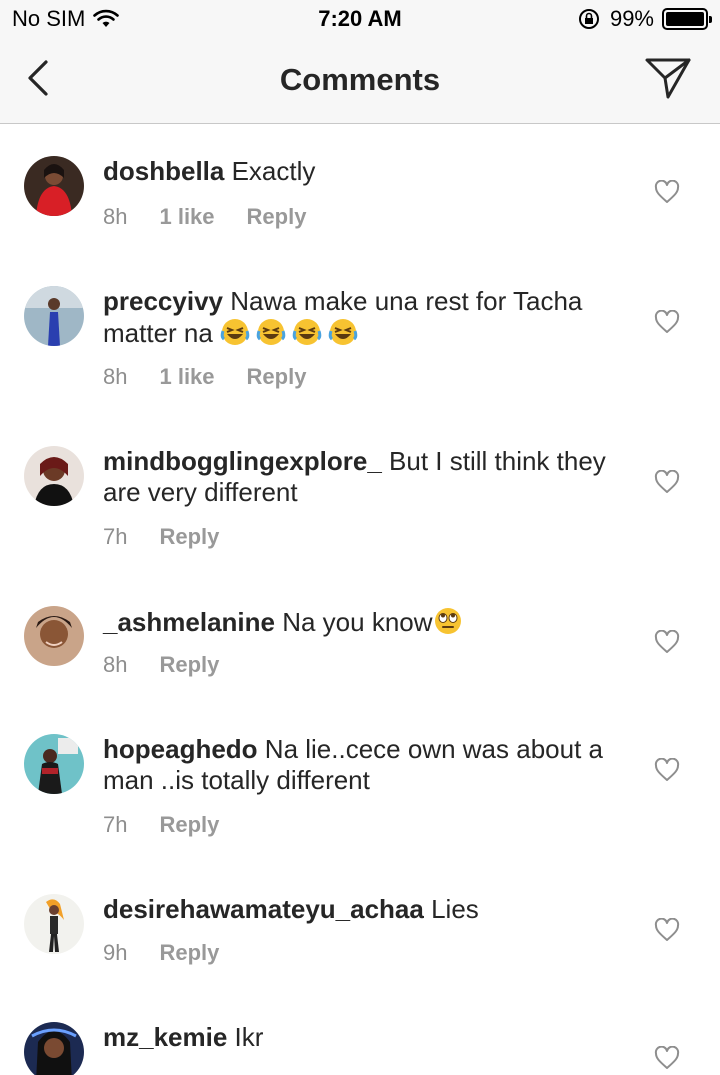 The height and width of the screenshot is (1075, 720). What do you see at coordinates (163, 171) in the screenshot?
I see `comment-username: doshbella` at bounding box center [163, 171].